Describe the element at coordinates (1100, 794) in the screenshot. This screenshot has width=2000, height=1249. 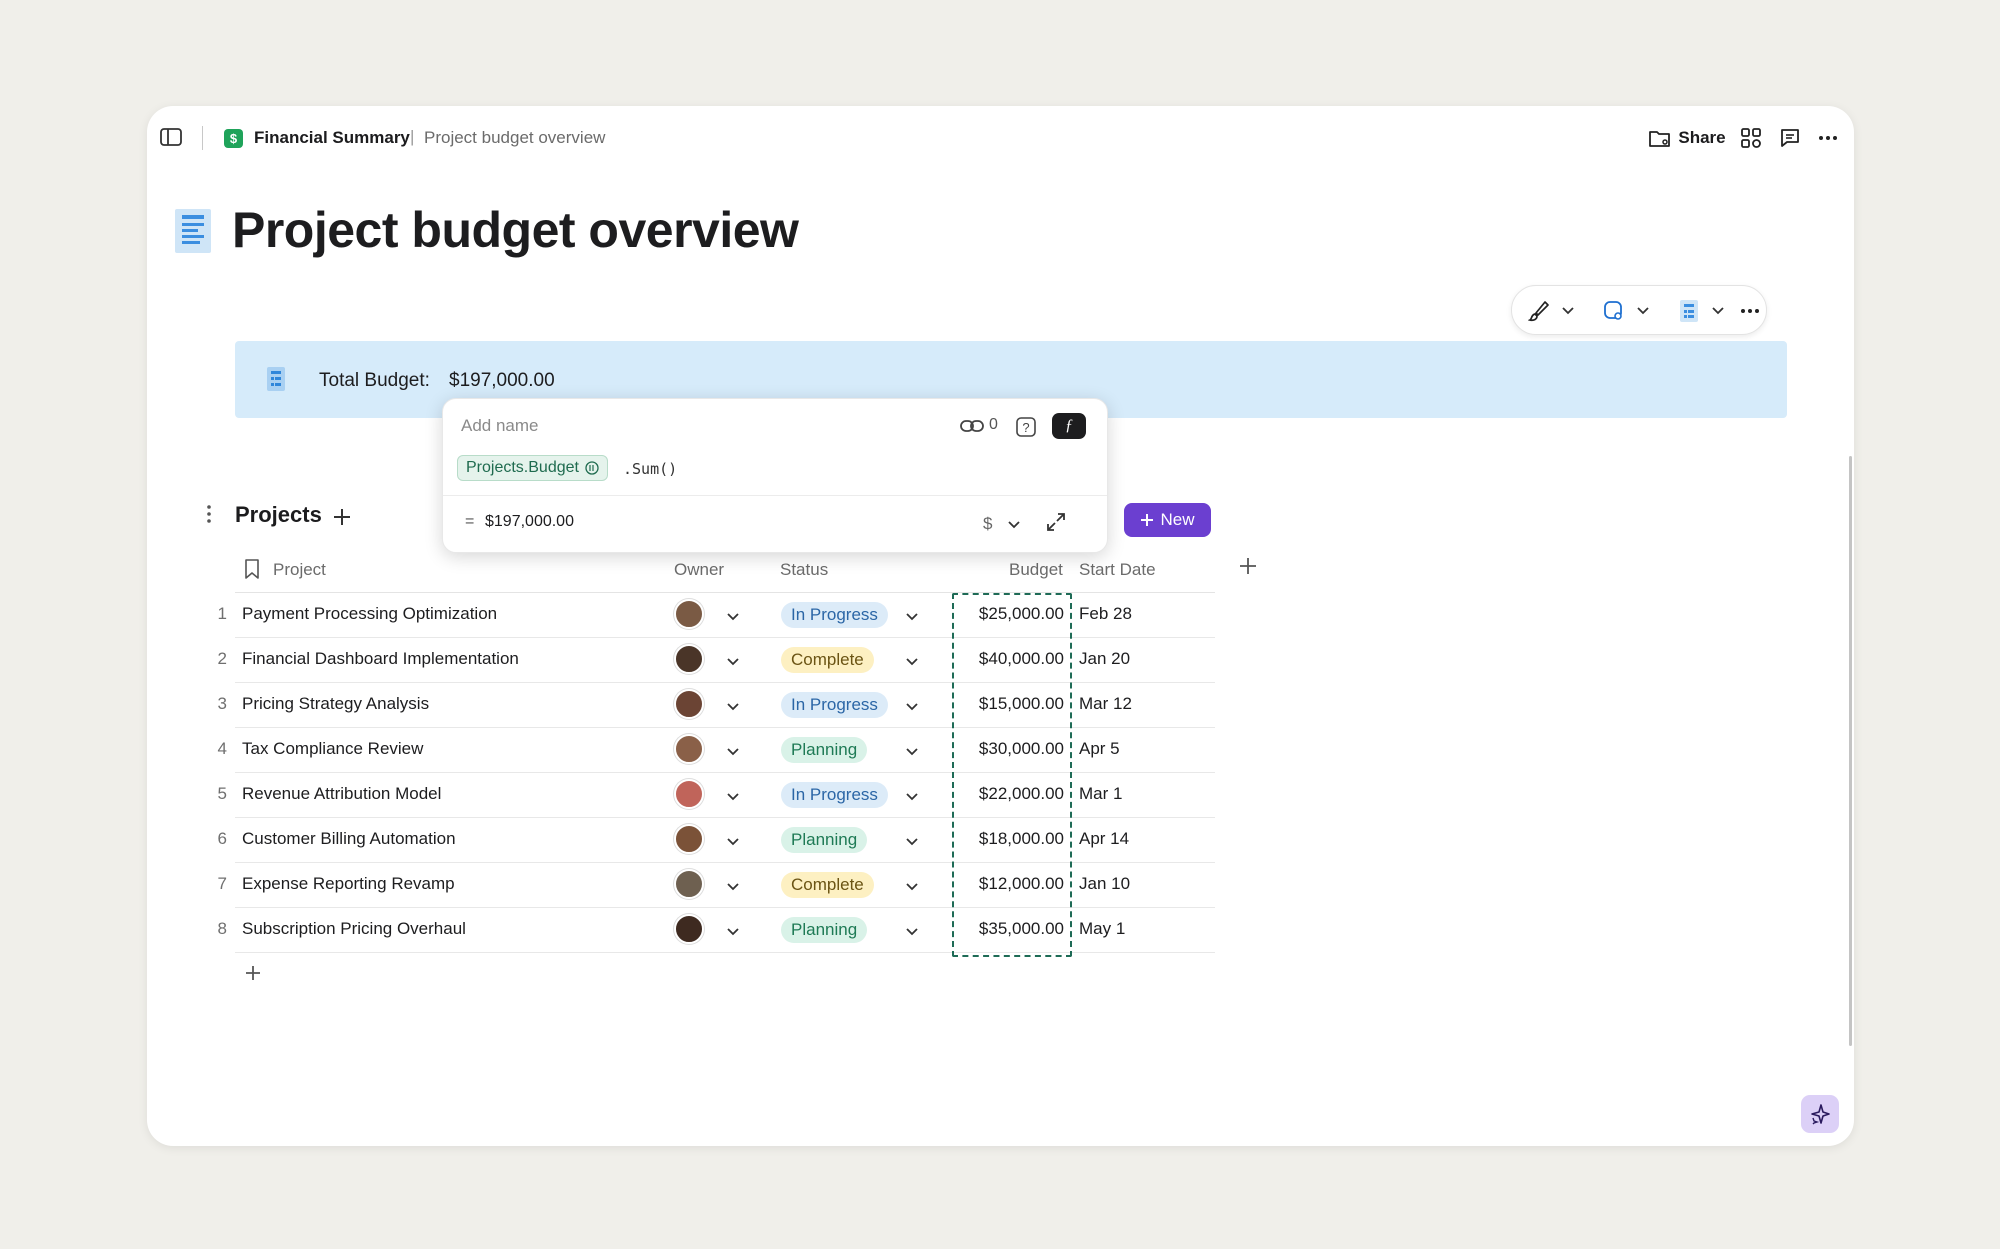
I see `start-date-cell: Mar 1` at that location.